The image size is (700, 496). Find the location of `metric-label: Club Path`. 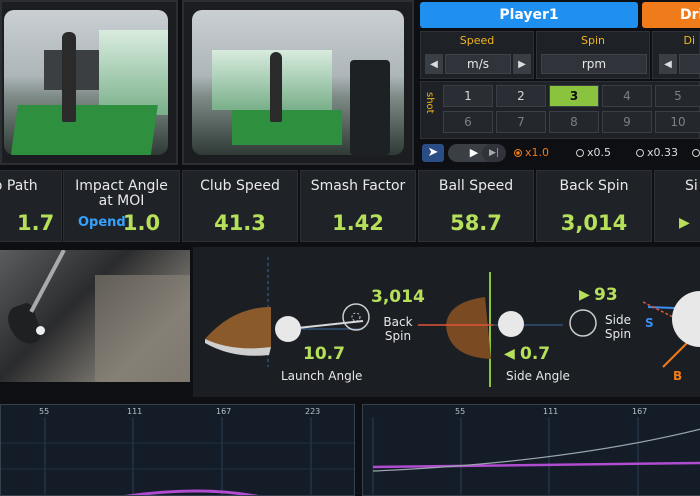

metric-label: Club Path is located at coordinates (19, 186).